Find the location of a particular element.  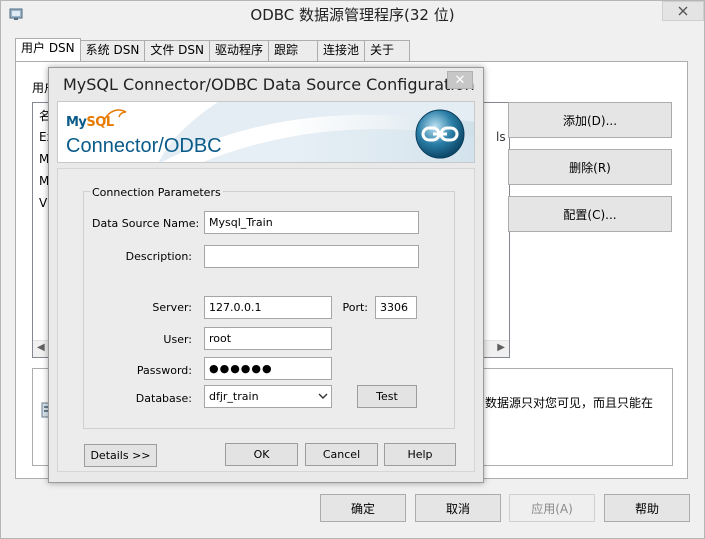

database-label: Database: is located at coordinates (163, 398).